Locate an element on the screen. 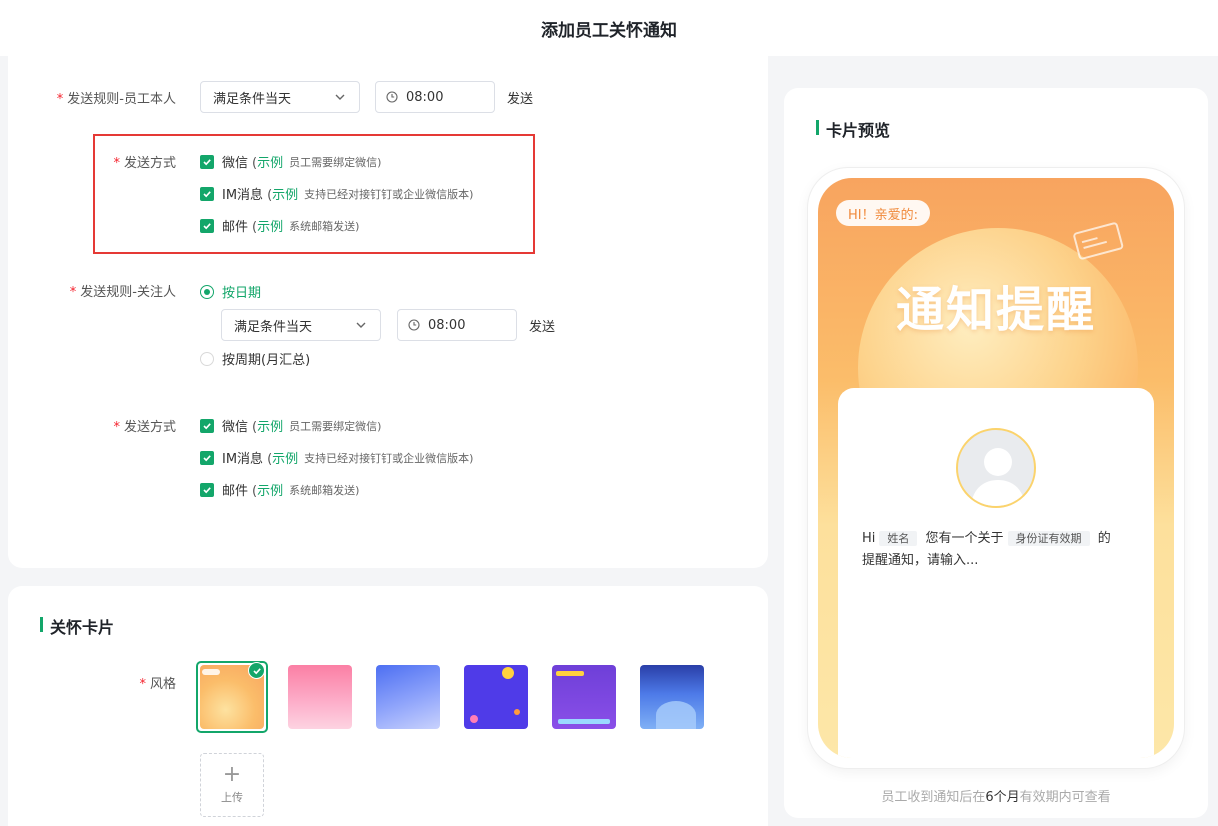 The width and height of the screenshot is (1218, 826). radio-selected-icon is located at coordinates (207, 291).